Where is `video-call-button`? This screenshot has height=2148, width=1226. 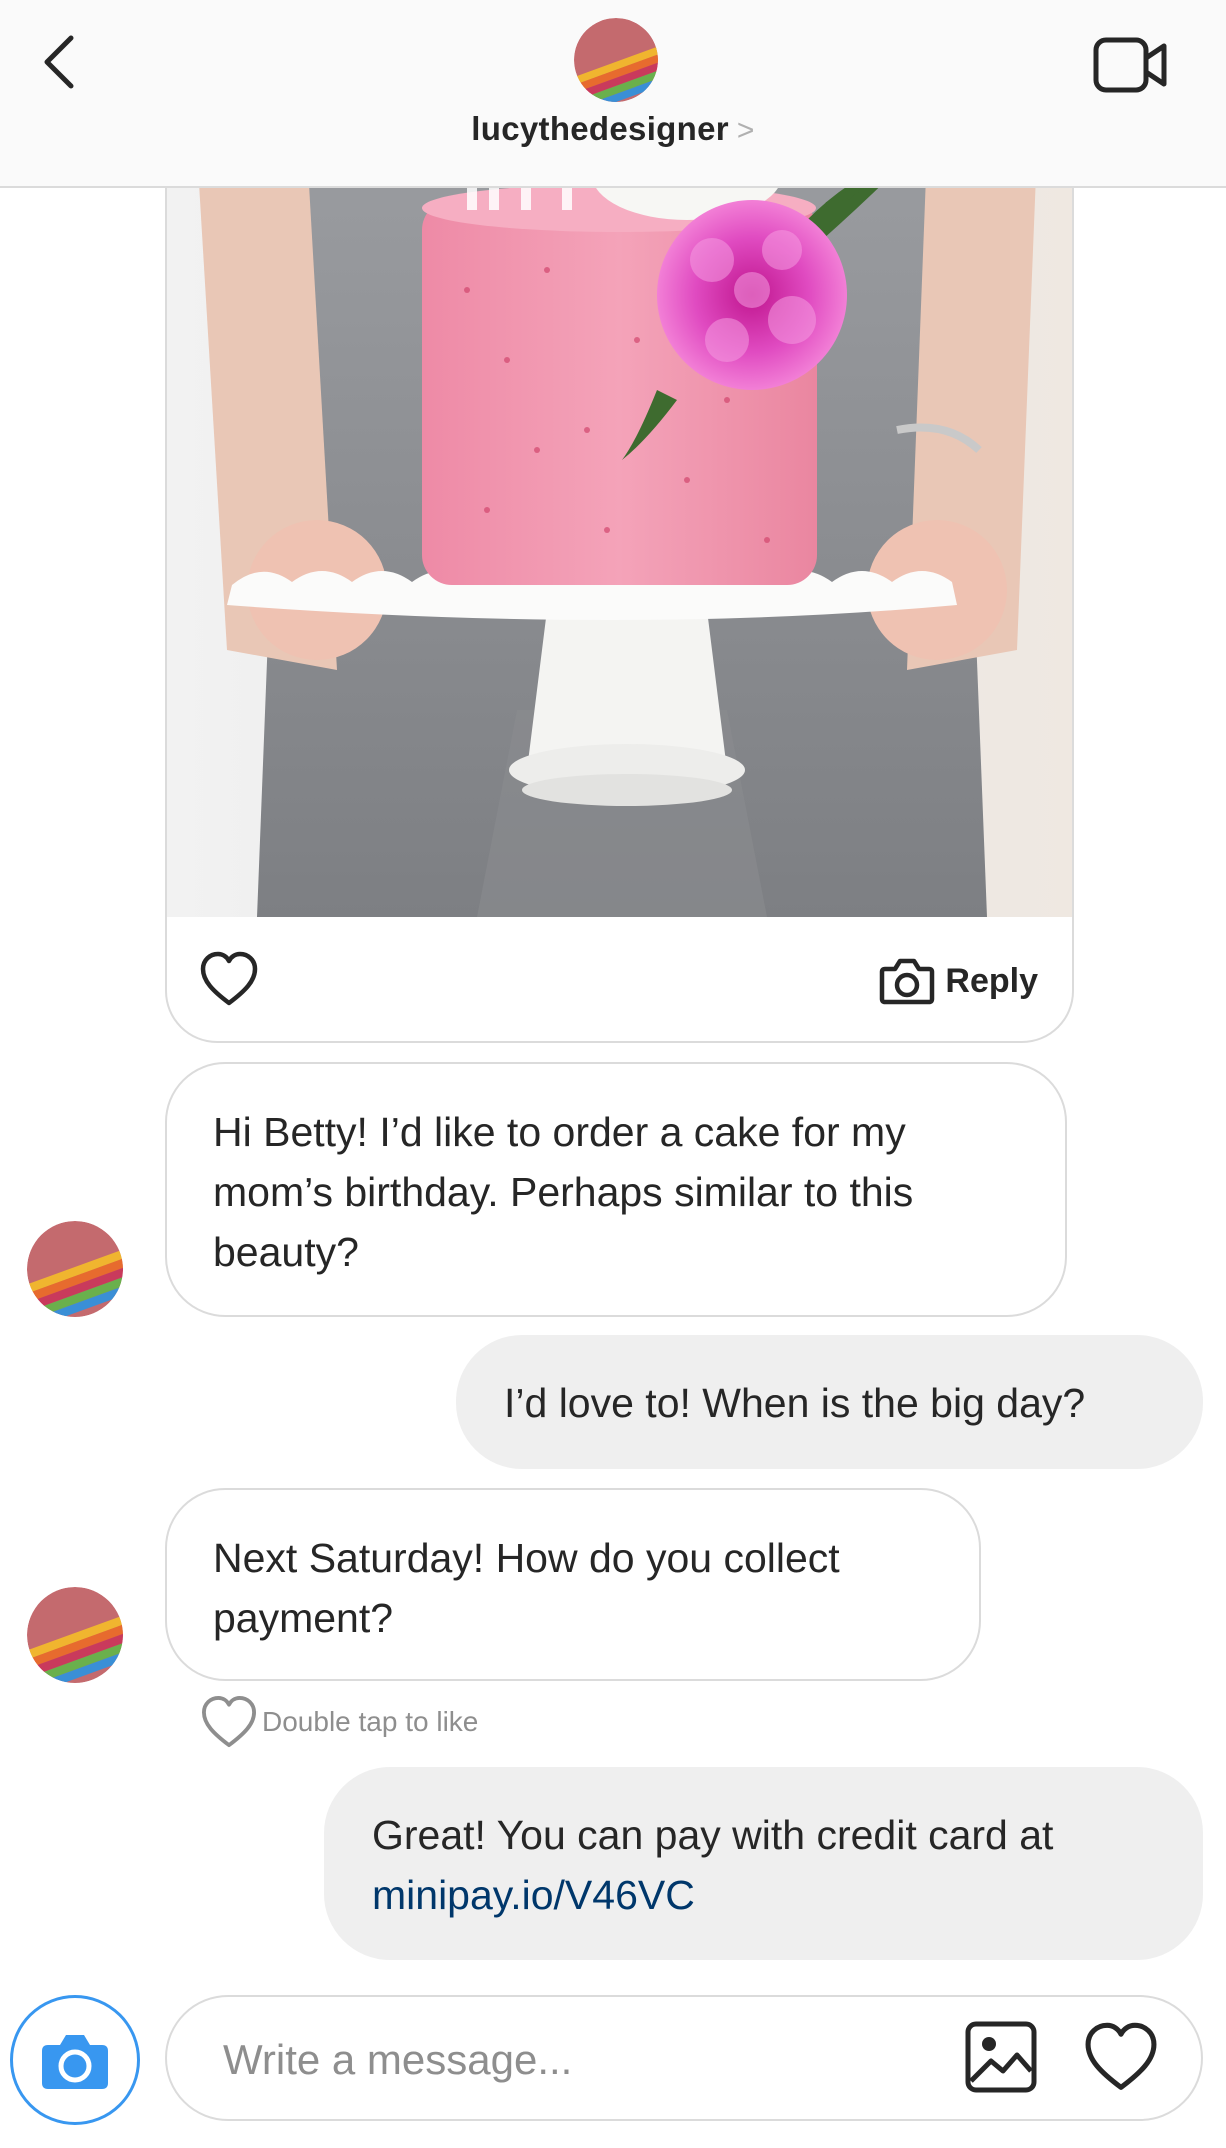 video-call-button is located at coordinates (1130, 65).